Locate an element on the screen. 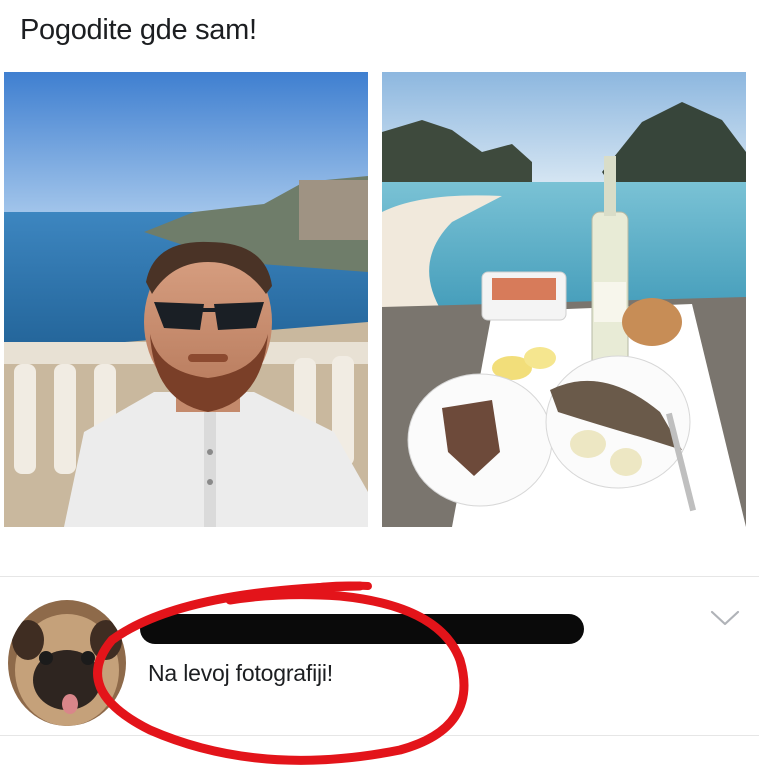  section-divider is located at coordinates (379, 576).